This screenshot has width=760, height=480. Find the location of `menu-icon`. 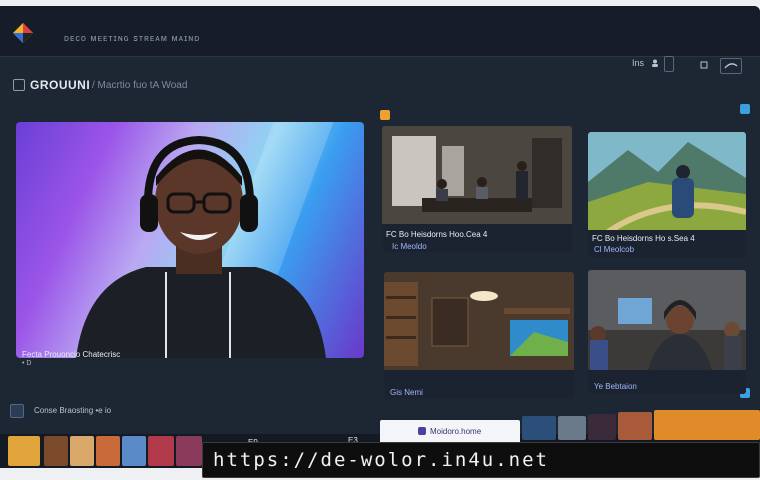

menu-icon is located at coordinates (19, 85).